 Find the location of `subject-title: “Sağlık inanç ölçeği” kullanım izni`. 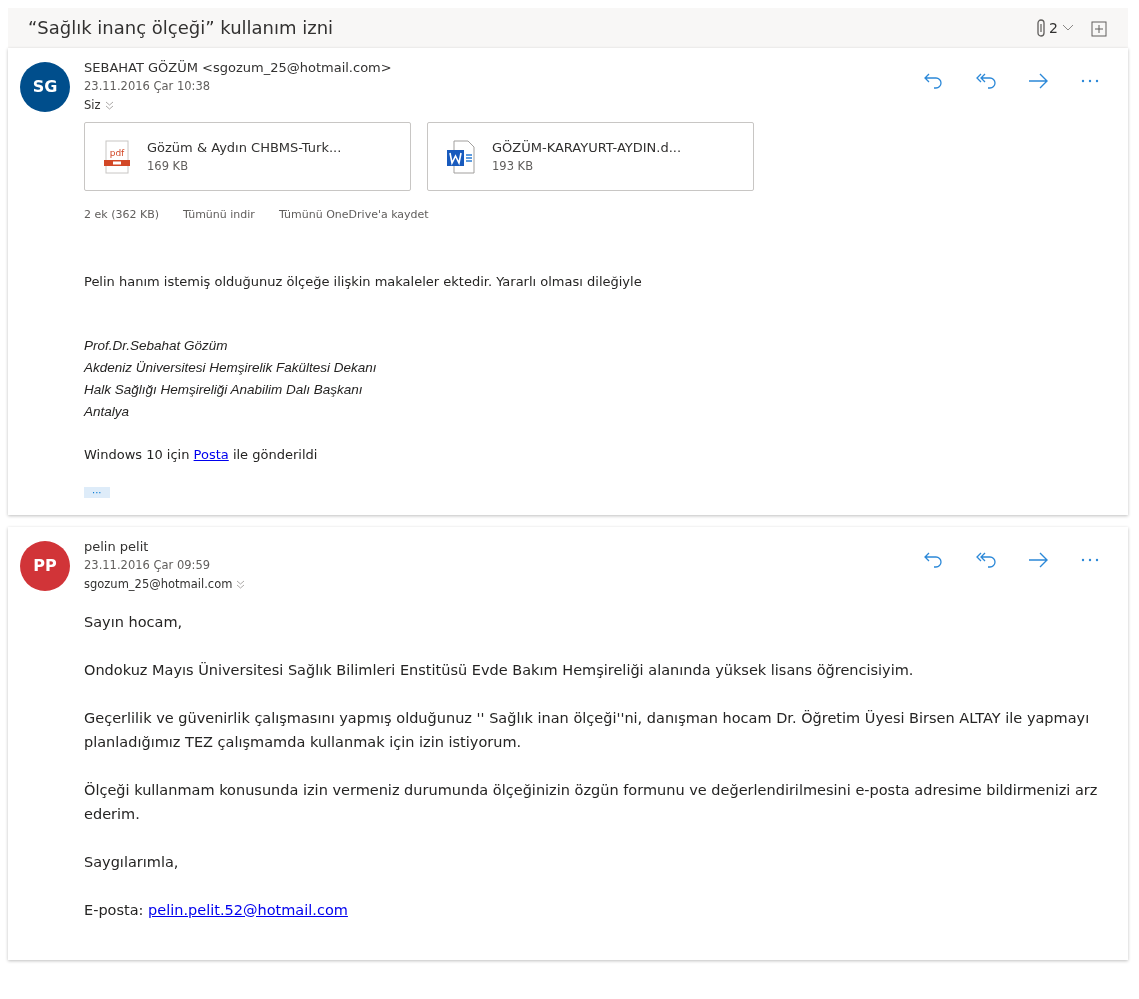

subject-title: “Sağlık inanç ölçeği” kullanım izni is located at coordinates (181, 28).